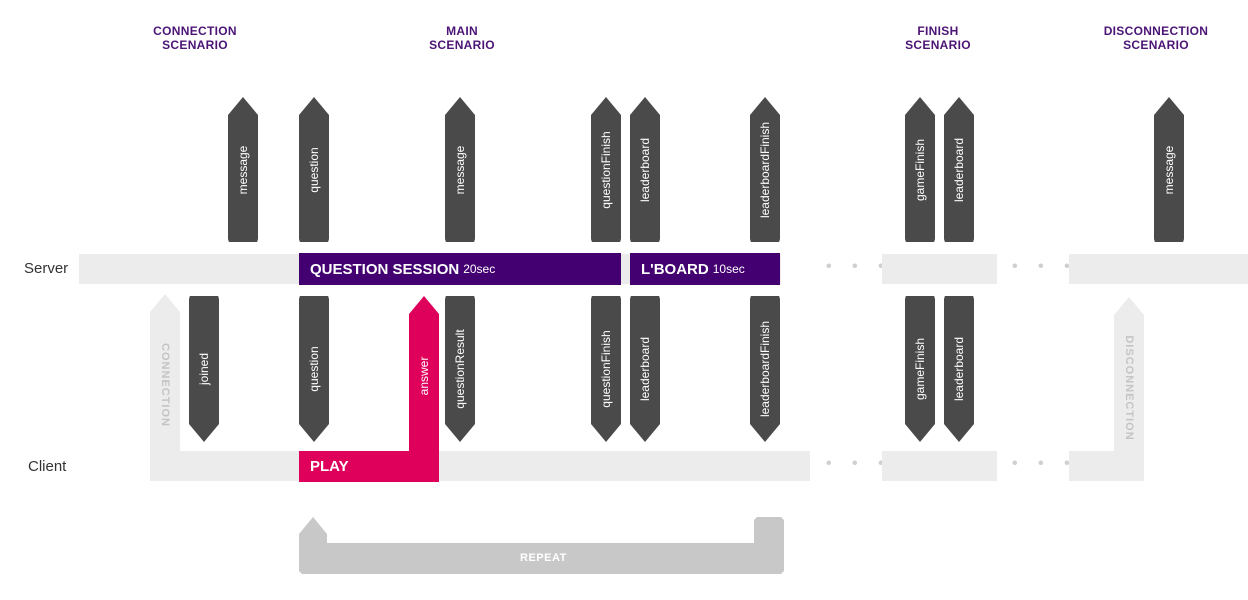  I want to click on disconnection-scenario-title: DISCONNECTION SCENARIO, so click(1156, 38).